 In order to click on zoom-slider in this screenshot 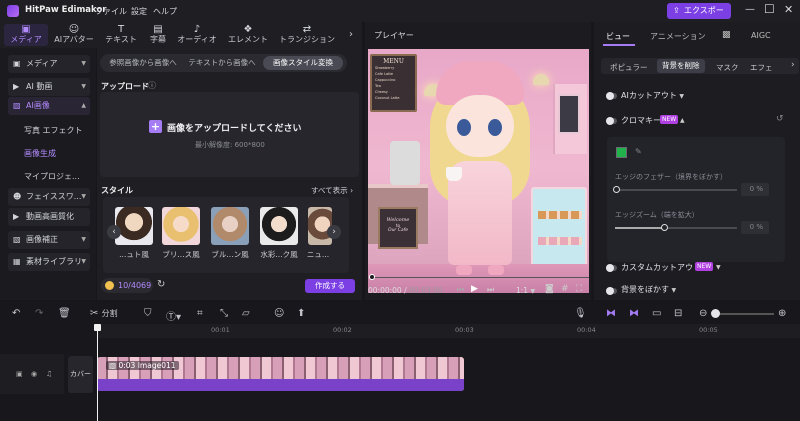, I will do `click(743, 314)`.